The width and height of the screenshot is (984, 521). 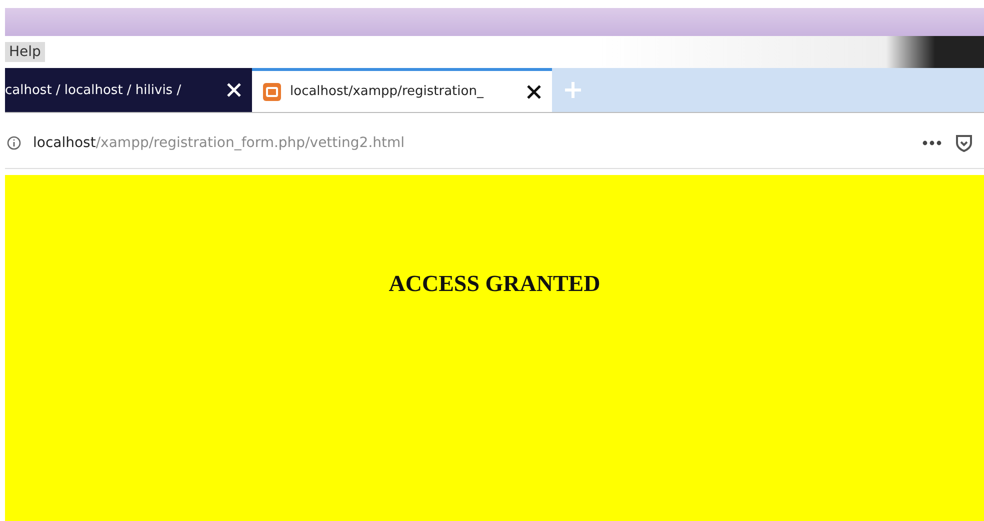 What do you see at coordinates (219, 143) in the screenshot?
I see `url-text: localhost/xampp/registration_form.php/vetting2.html` at bounding box center [219, 143].